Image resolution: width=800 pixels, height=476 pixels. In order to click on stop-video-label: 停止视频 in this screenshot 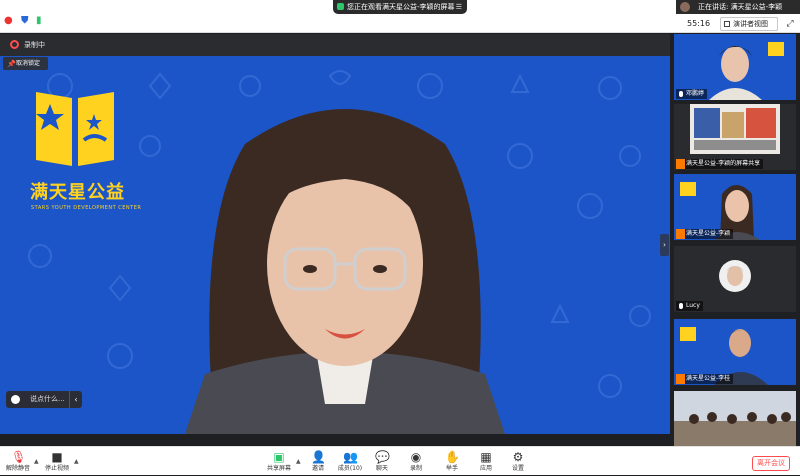, I will do `click(56, 468)`.